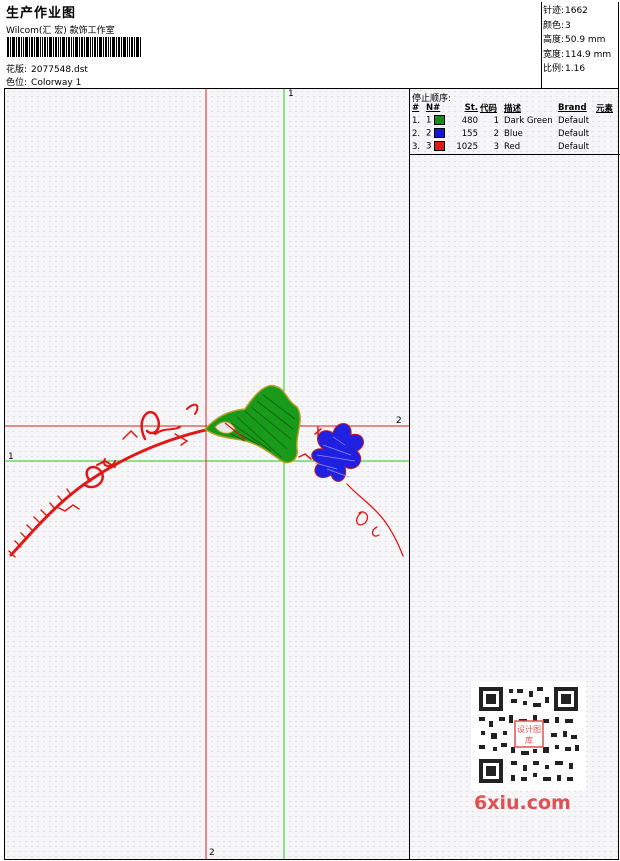 The width and height of the screenshot is (620, 861). What do you see at coordinates (574, 40) in the screenshot?
I see `stat-height: 高度:50.9 mm` at bounding box center [574, 40].